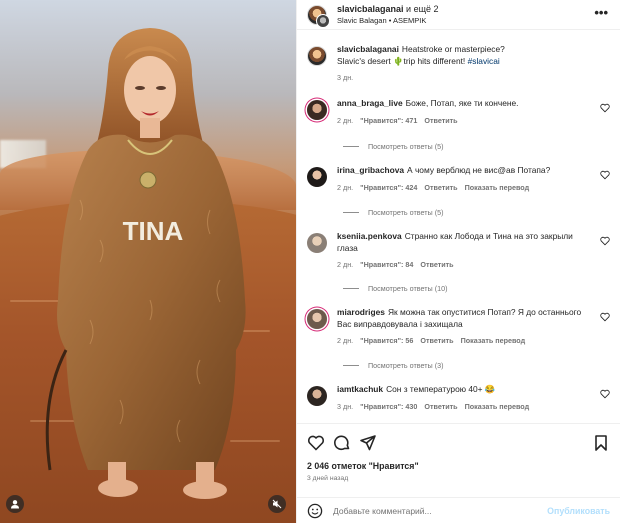 This screenshot has width=620, height=523. What do you see at coordinates (327, 478) in the screenshot?
I see `post-time: 3 дней назад` at bounding box center [327, 478].